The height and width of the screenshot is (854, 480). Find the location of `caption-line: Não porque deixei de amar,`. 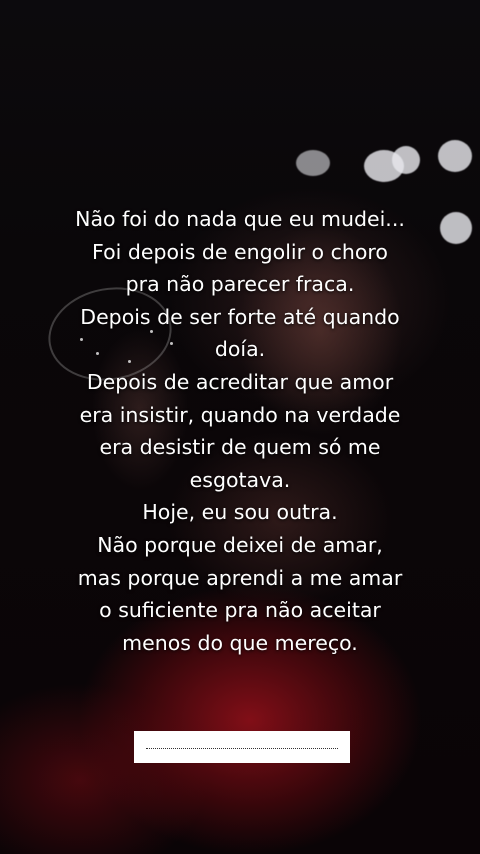

caption-line: Não porque deixei de amar, is located at coordinates (240, 544).